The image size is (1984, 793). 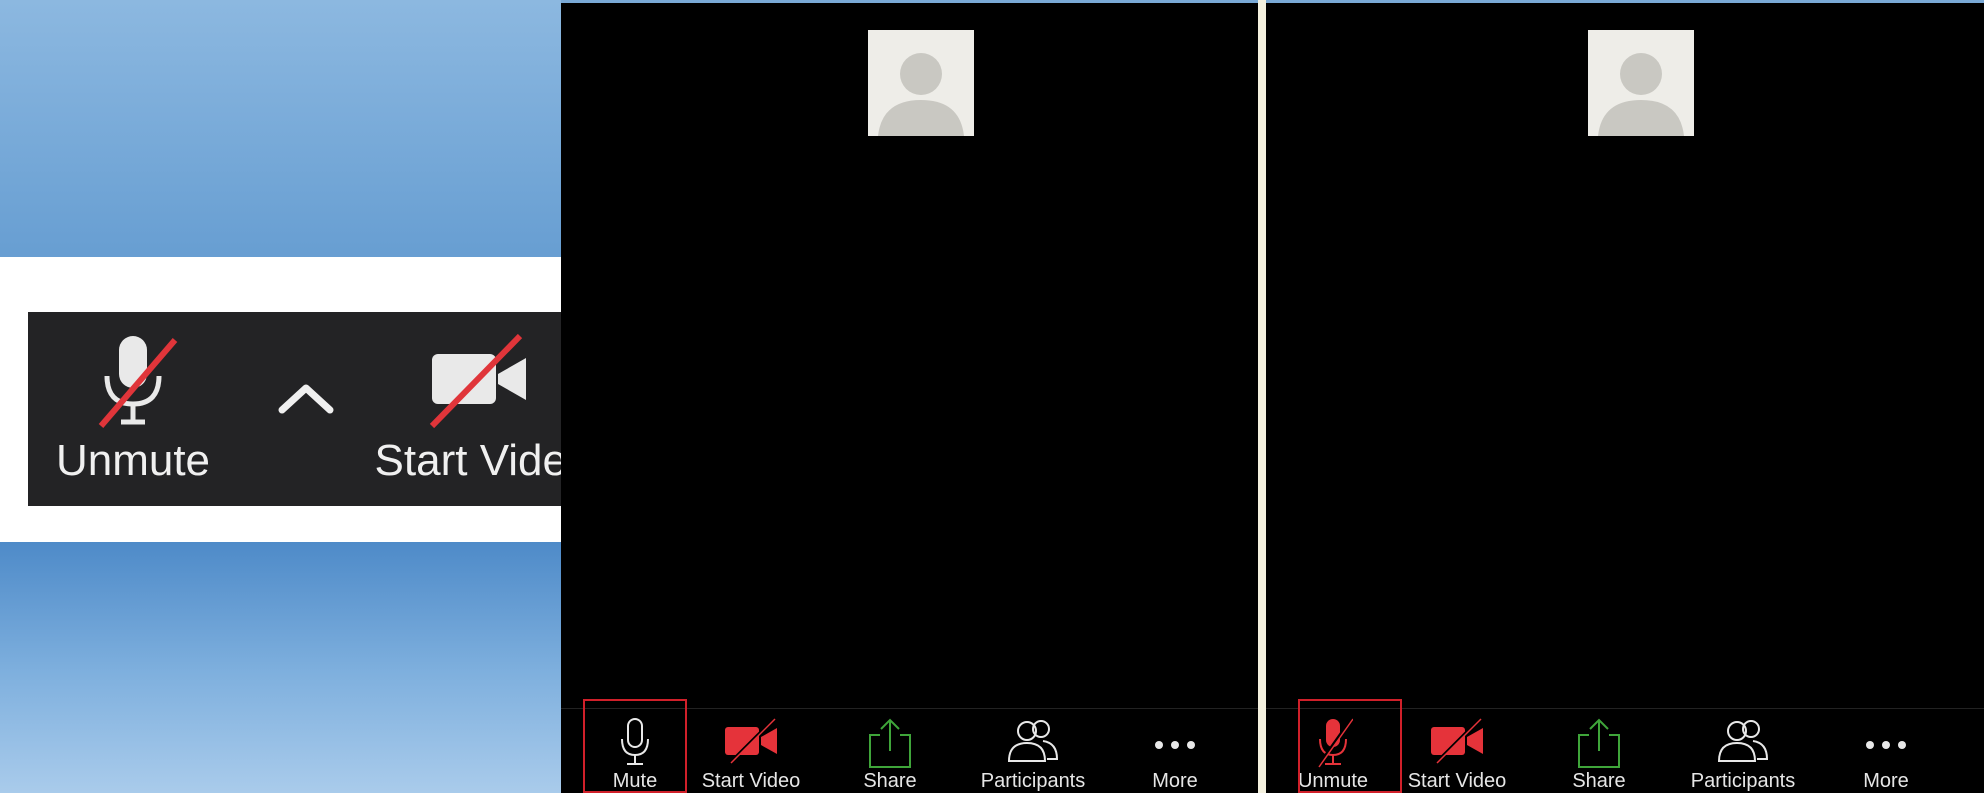 What do you see at coordinates (133, 460) in the screenshot?
I see `unmute-label: Unmute` at bounding box center [133, 460].